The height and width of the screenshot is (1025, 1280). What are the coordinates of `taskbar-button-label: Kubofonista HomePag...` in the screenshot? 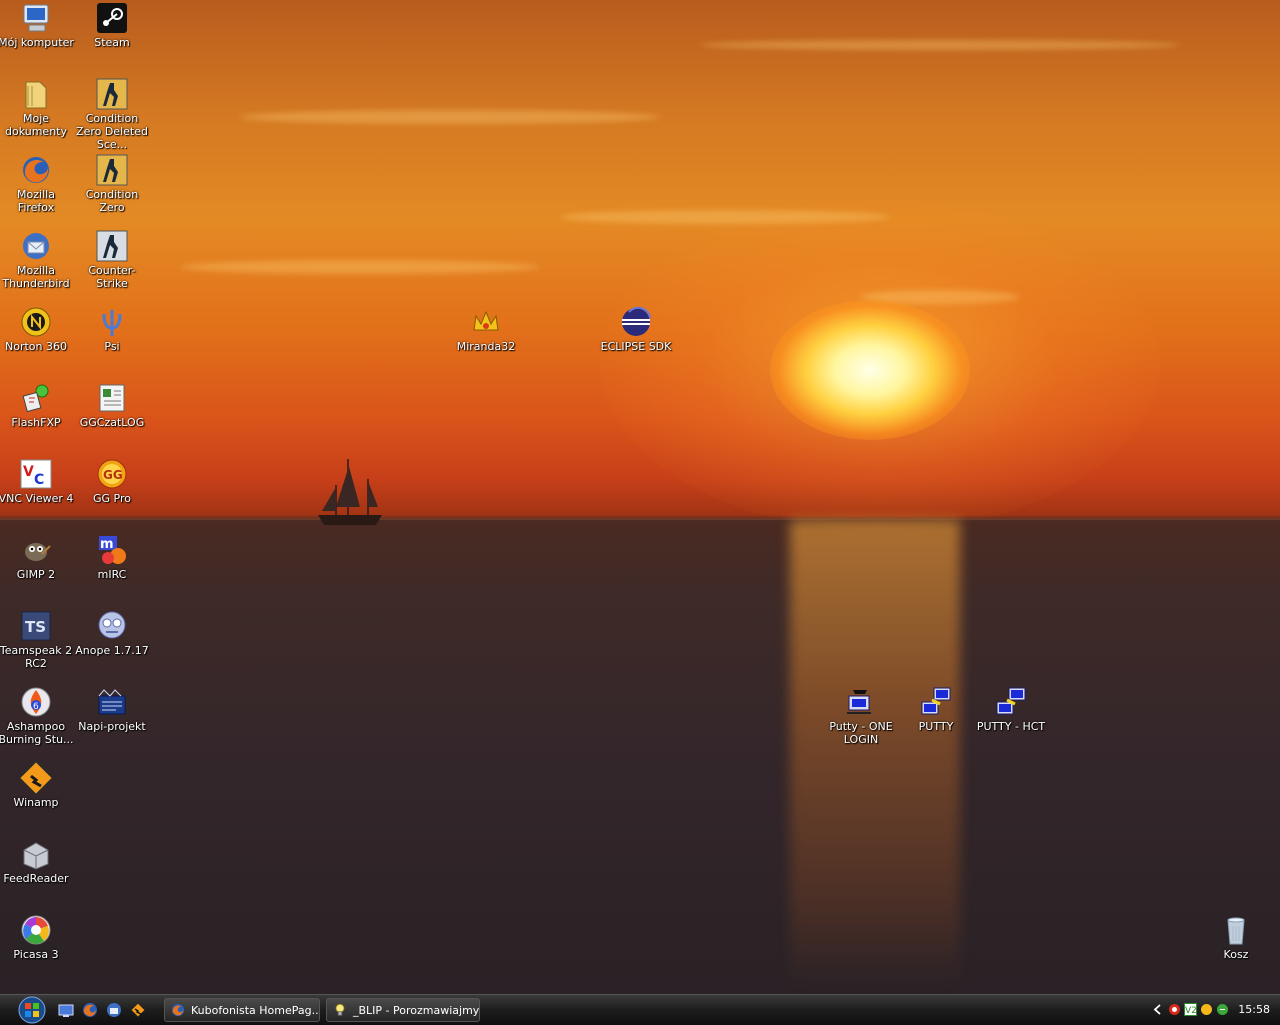 It's located at (255, 1010).